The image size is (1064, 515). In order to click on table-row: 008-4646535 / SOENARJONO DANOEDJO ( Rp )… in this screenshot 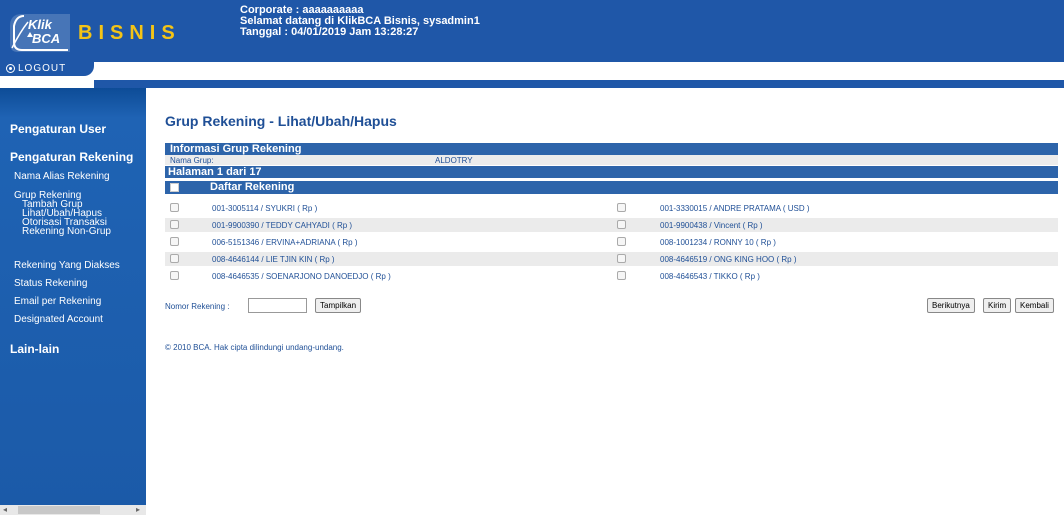, I will do `click(611, 276)`.